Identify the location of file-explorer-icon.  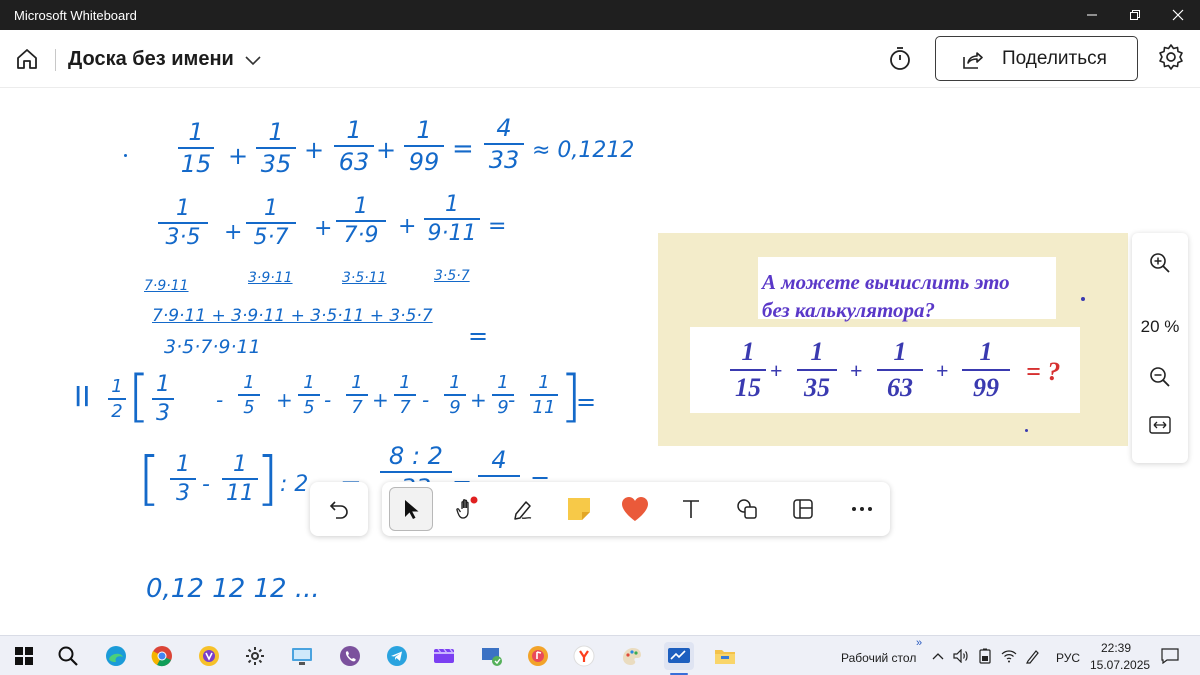
(725, 656).